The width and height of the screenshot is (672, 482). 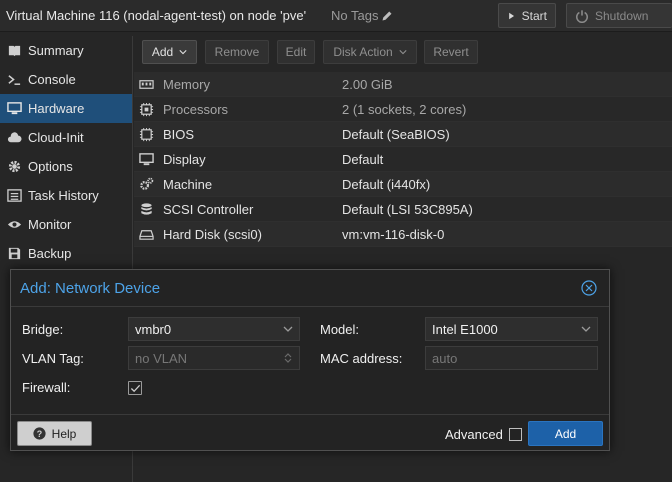 I want to click on add-button: Add, so click(x=169, y=52).